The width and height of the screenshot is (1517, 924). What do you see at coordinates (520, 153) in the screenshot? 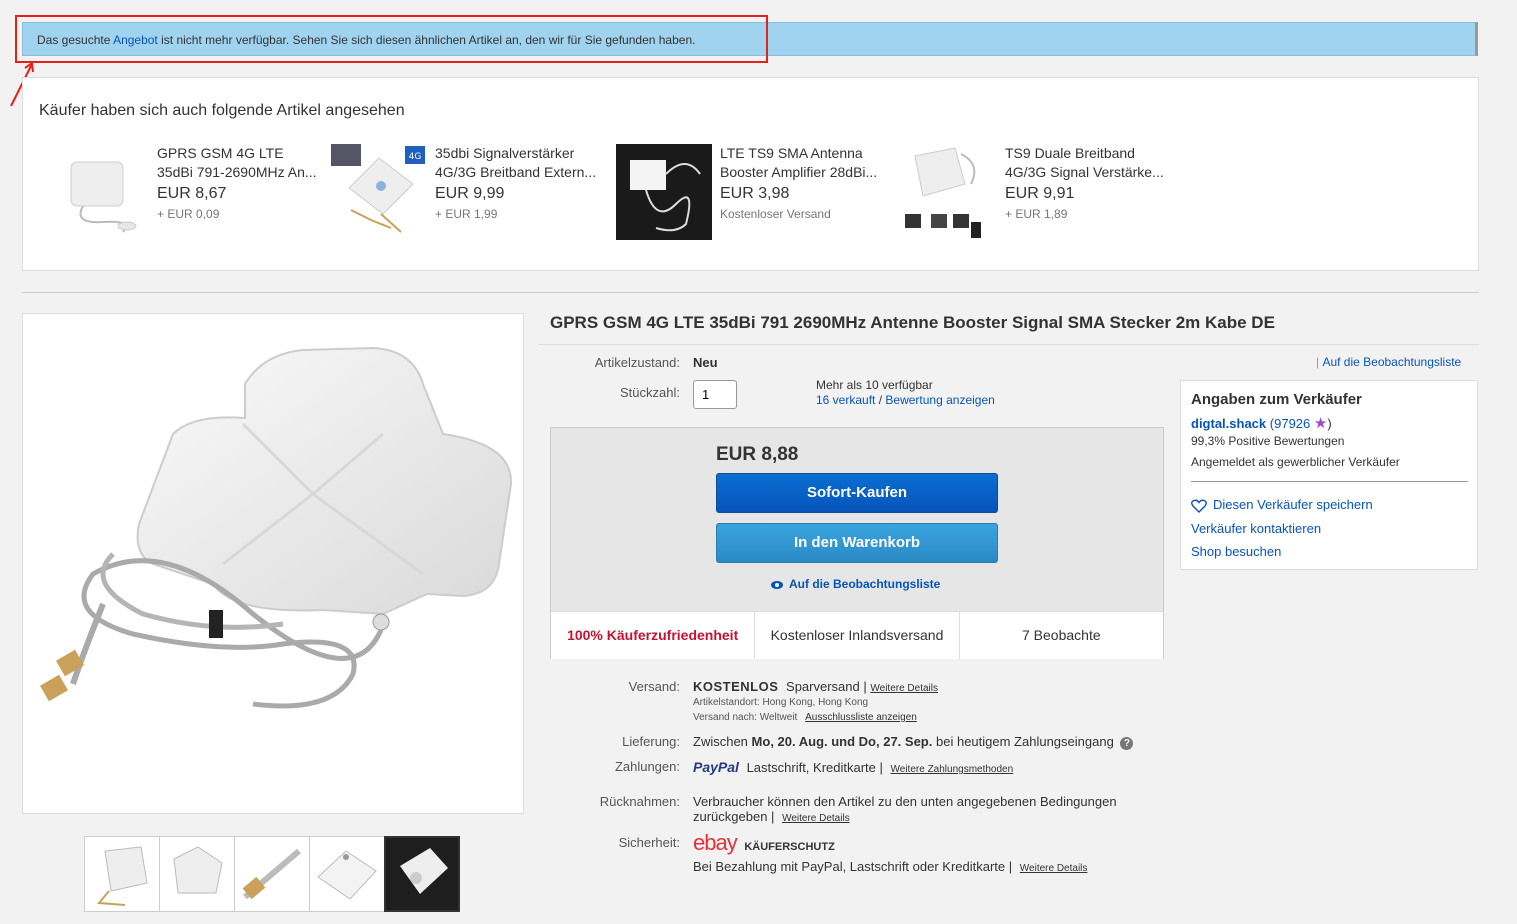
I see `similar-item-title-line1: 35dbi Signalverstärker` at bounding box center [520, 153].